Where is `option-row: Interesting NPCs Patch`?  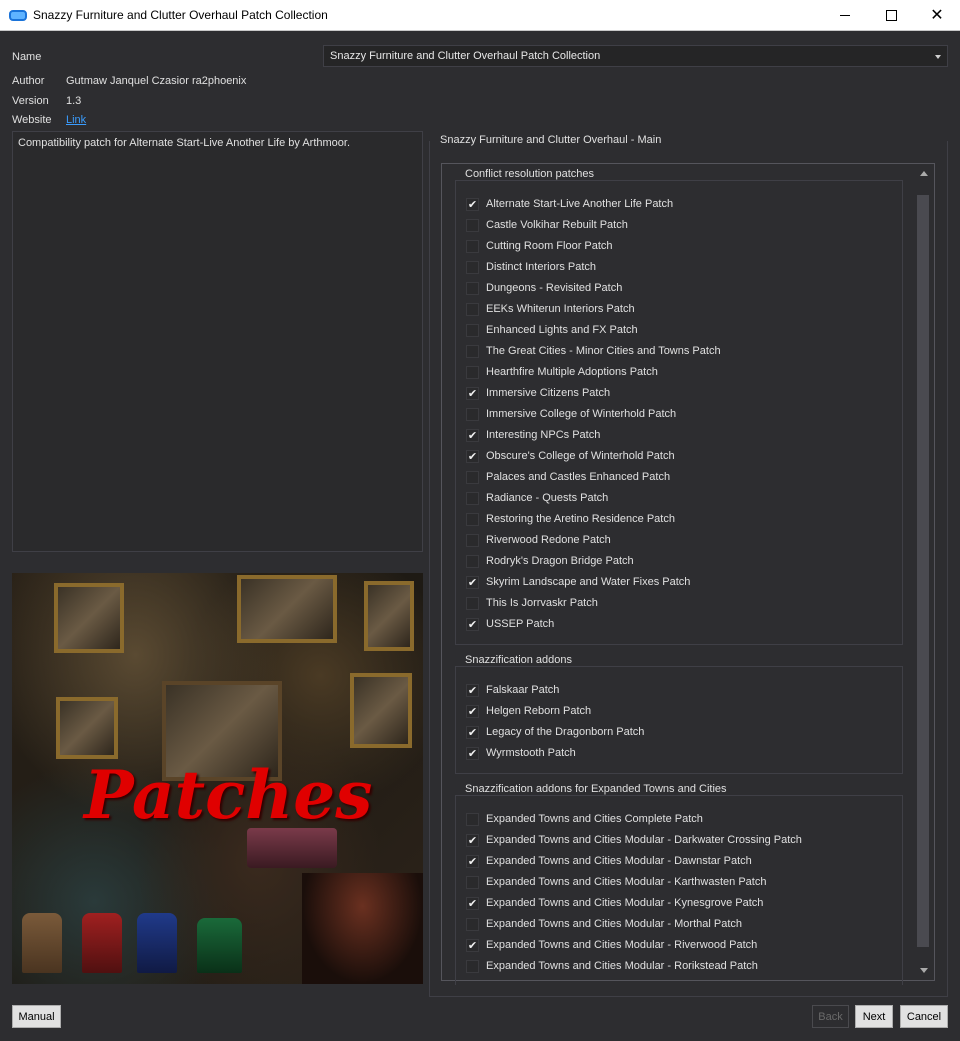
option-row: Interesting NPCs Patch is located at coordinates (533, 435).